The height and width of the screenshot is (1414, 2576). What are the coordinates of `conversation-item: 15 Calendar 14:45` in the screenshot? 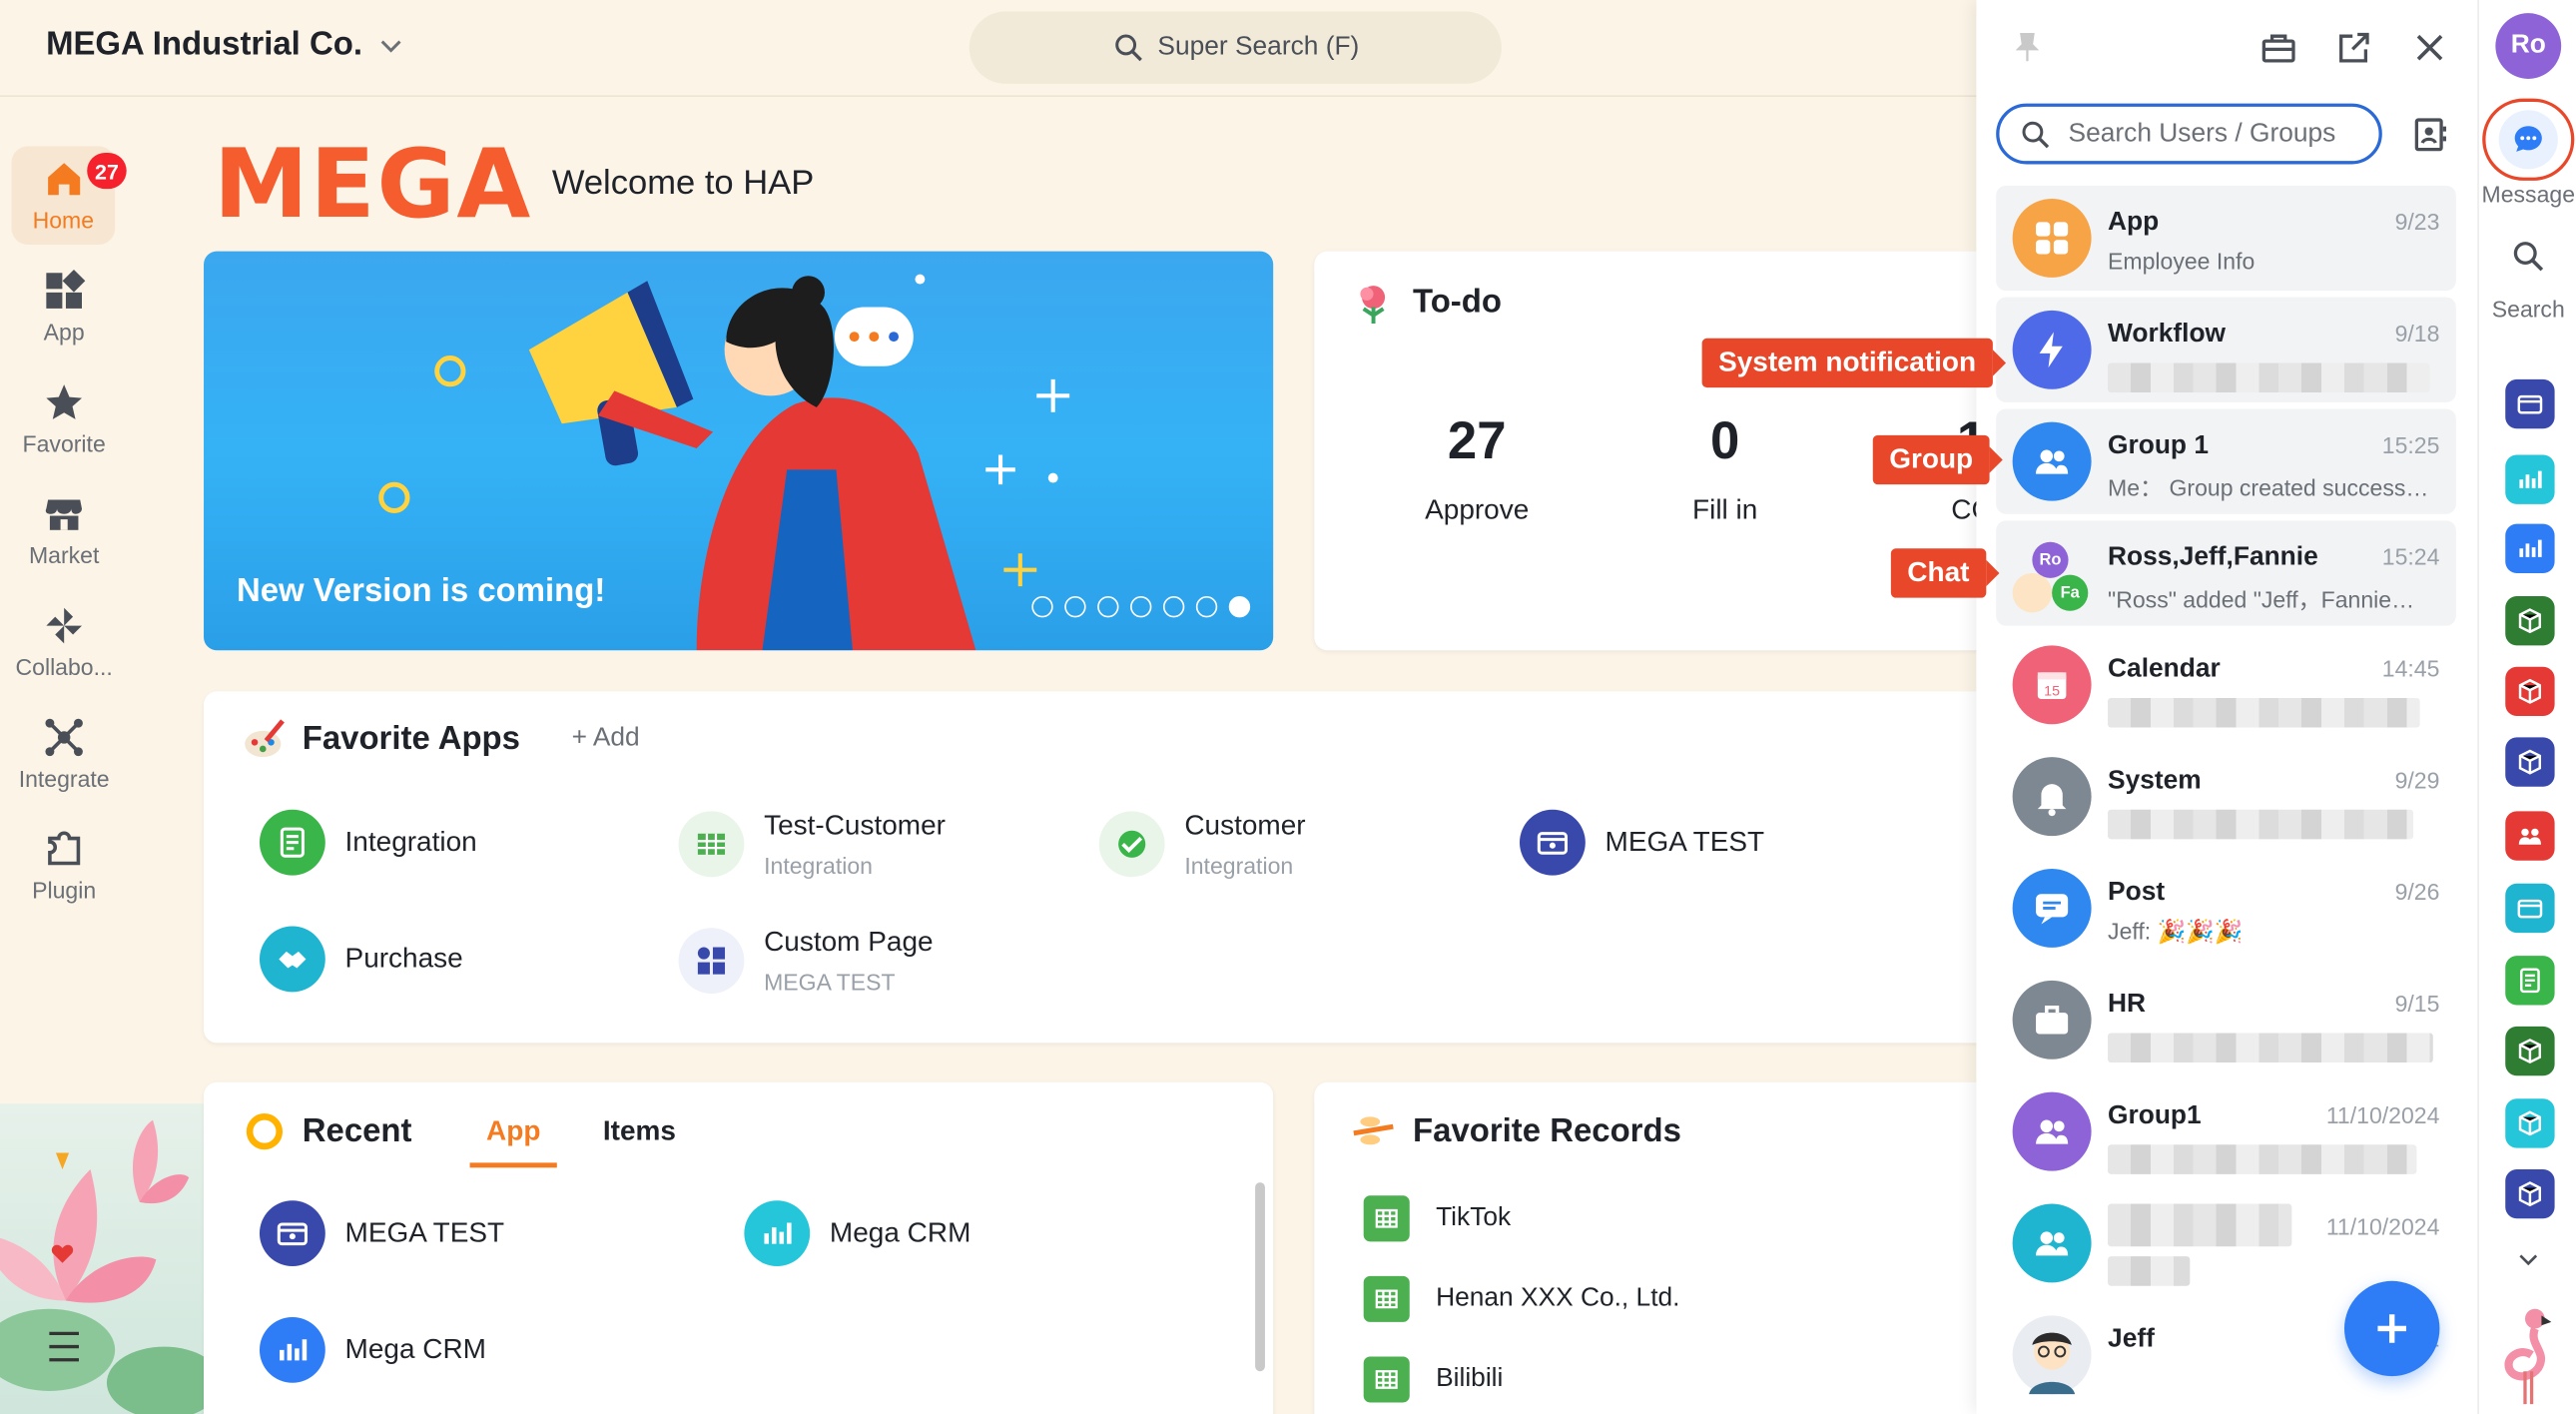 It's located at (2226, 684).